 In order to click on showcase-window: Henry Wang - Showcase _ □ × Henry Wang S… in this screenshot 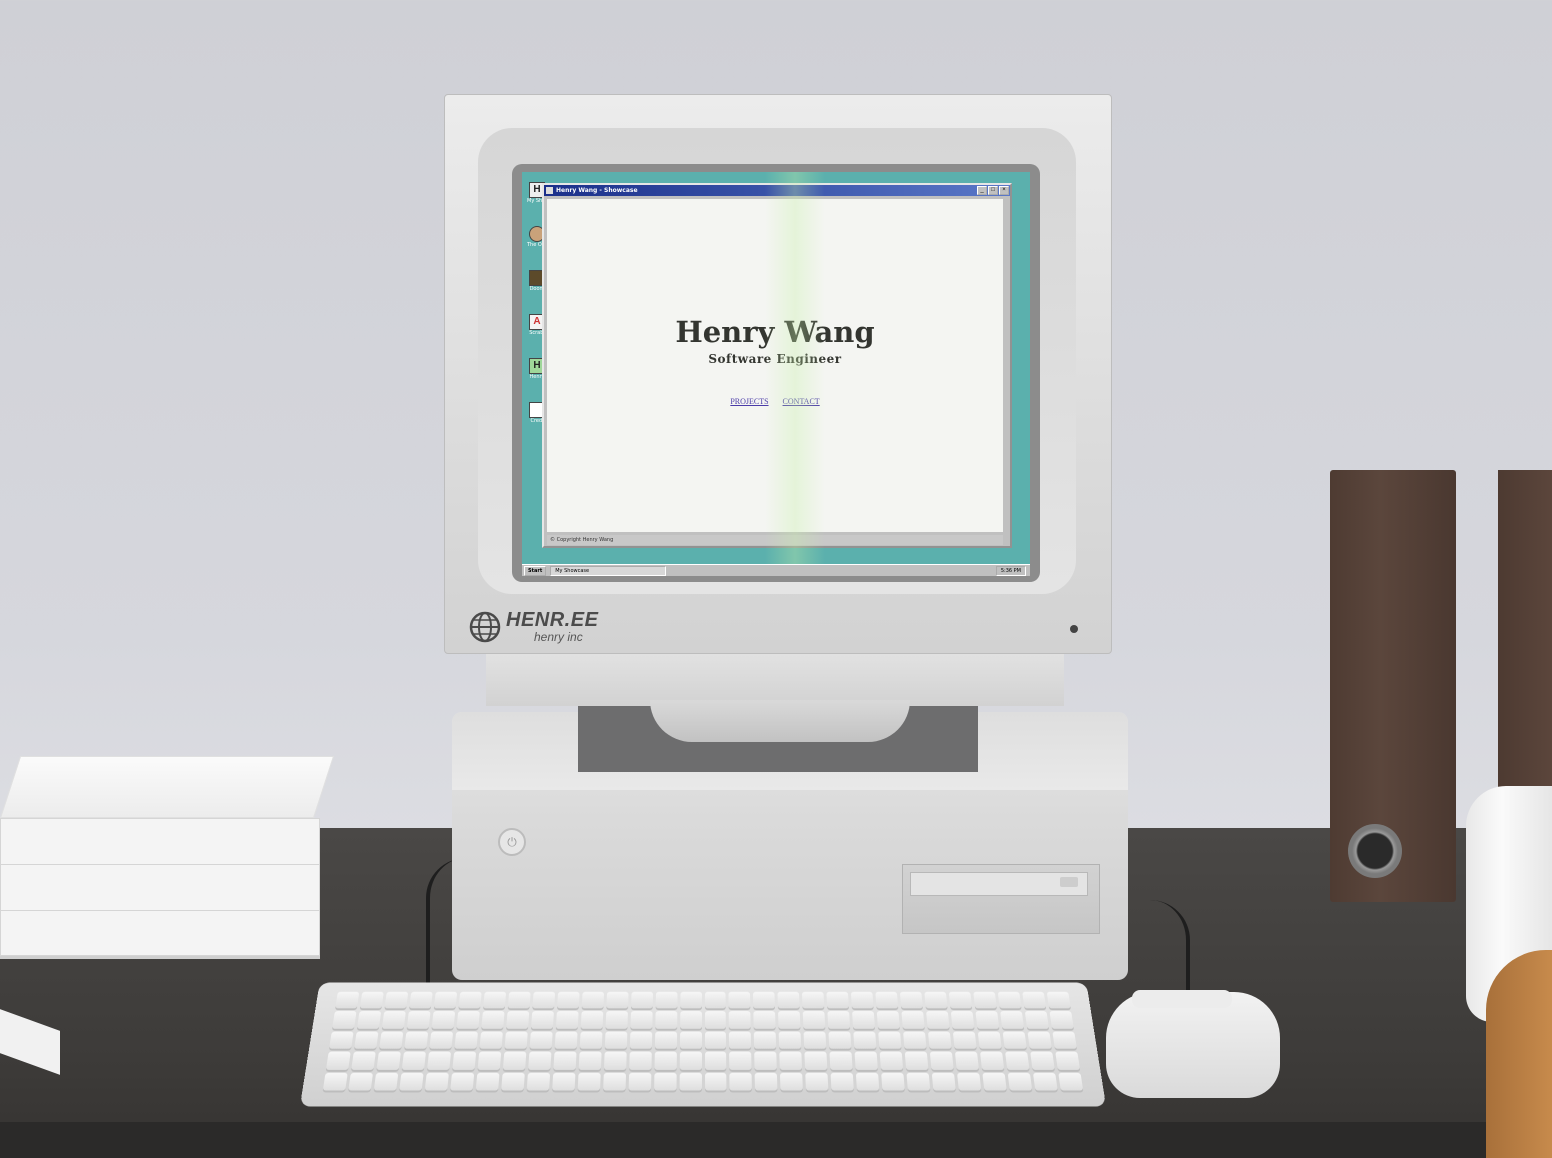, I will do `click(777, 365)`.